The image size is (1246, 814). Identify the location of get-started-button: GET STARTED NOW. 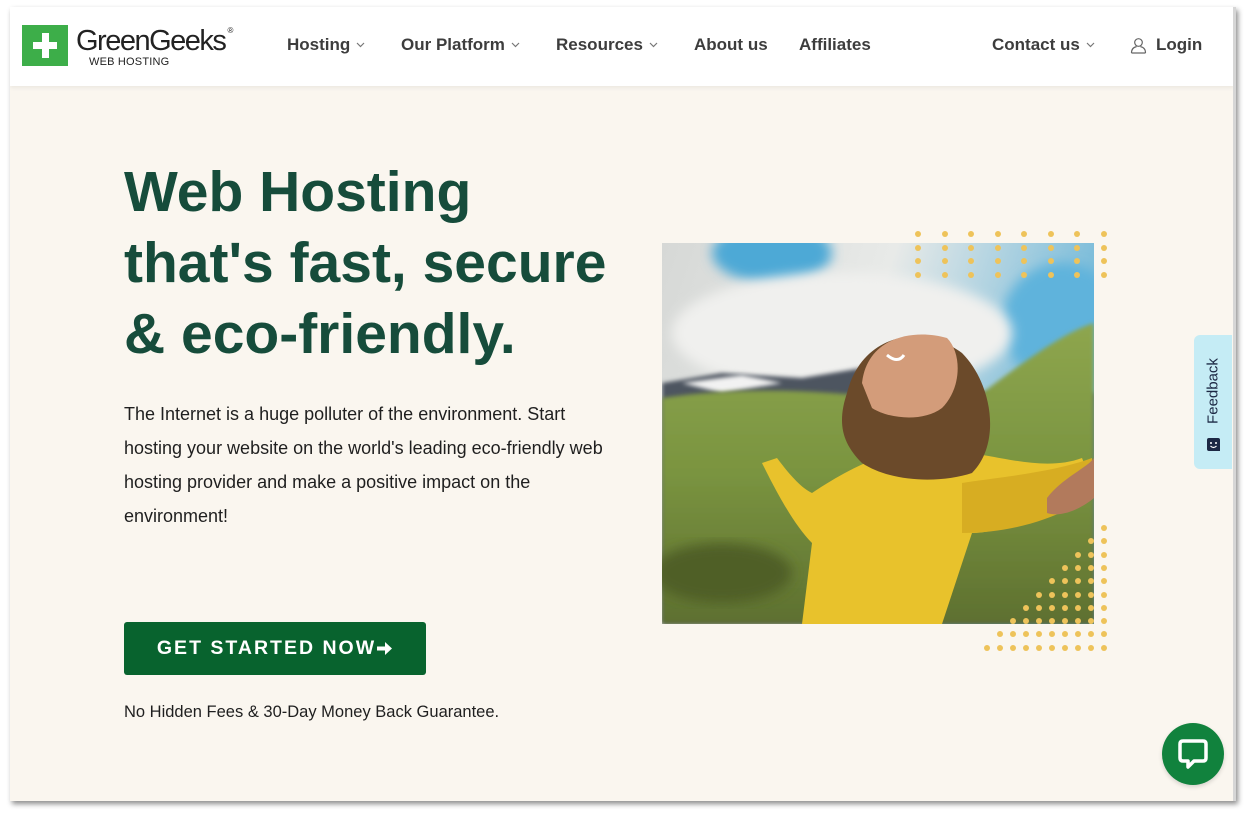
(275, 648).